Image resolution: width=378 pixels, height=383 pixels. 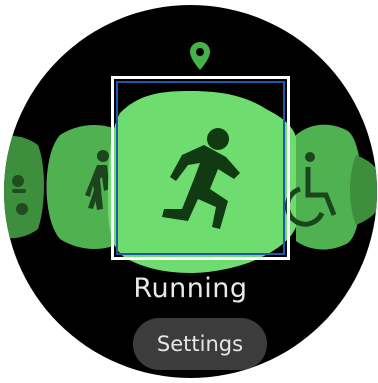 I want to click on activity-label: Running, so click(x=190, y=288).